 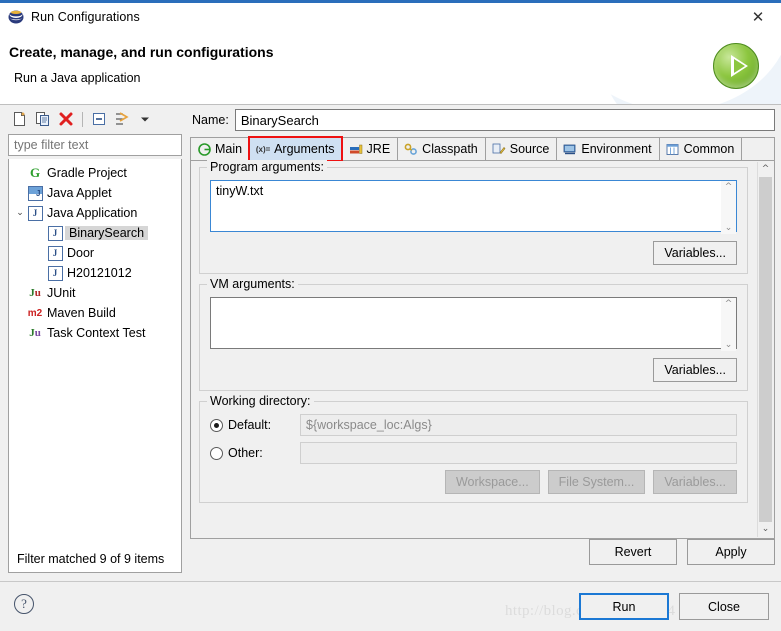 I want to click on eclipse-sphere-icon, so click(x=16, y=17).